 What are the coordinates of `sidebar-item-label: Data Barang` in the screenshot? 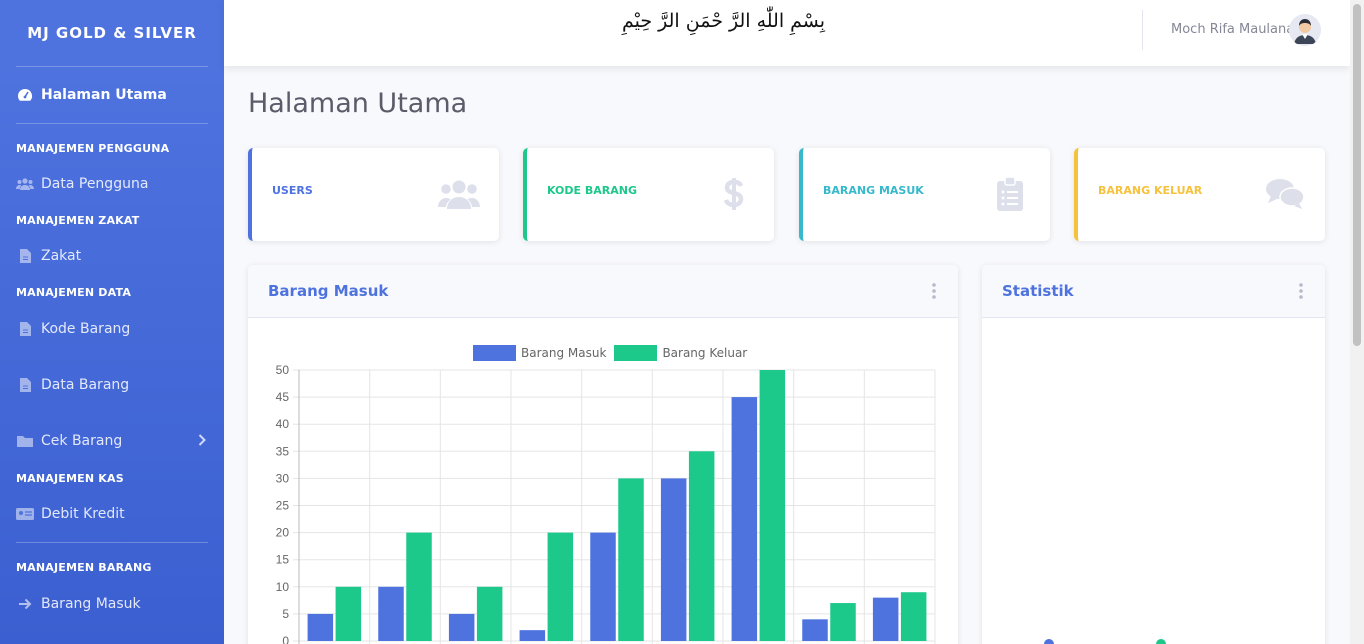 It's located at (85, 385).